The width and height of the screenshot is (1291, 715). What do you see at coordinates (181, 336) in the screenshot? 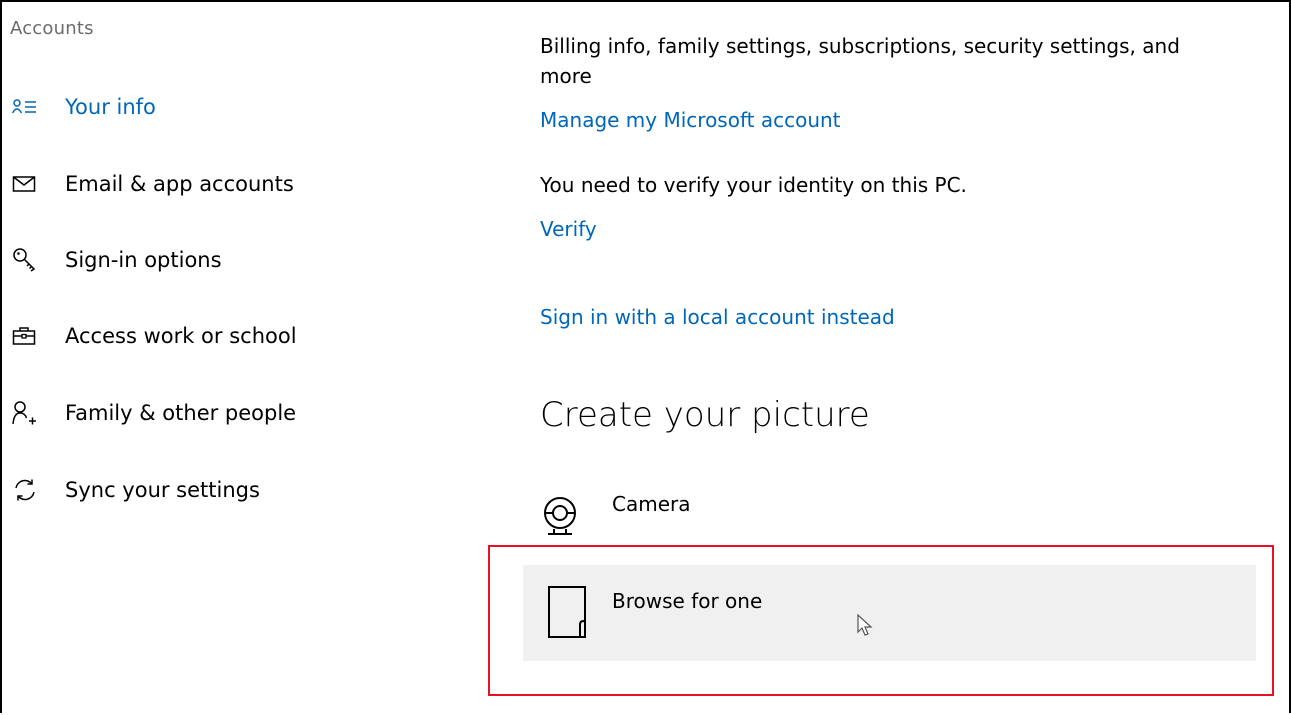
I see `sidebar-item-label: Access work or school` at bounding box center [181, 336].